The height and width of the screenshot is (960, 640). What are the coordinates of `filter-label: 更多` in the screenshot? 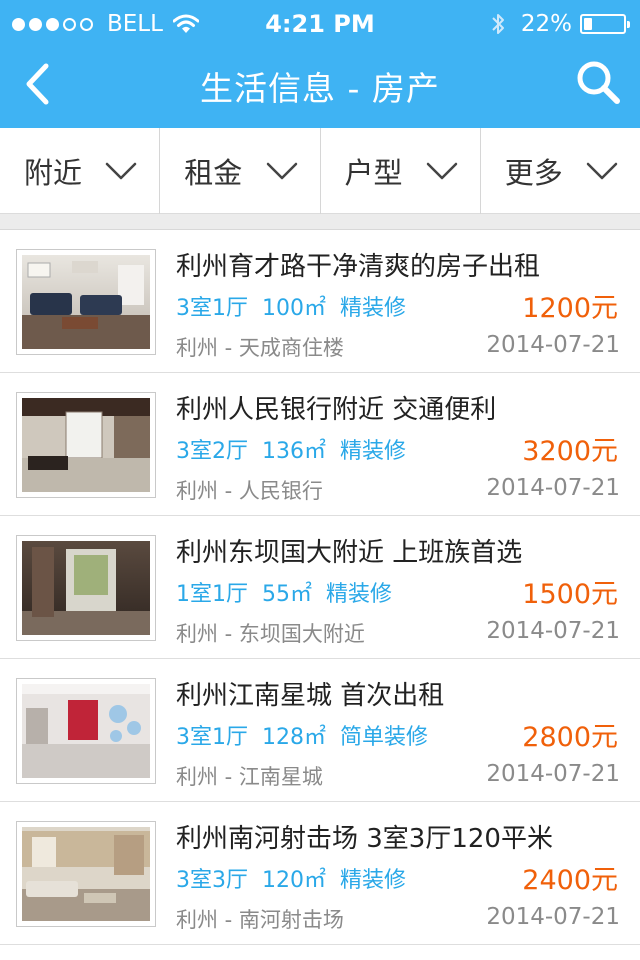 It's located at (533, 173).